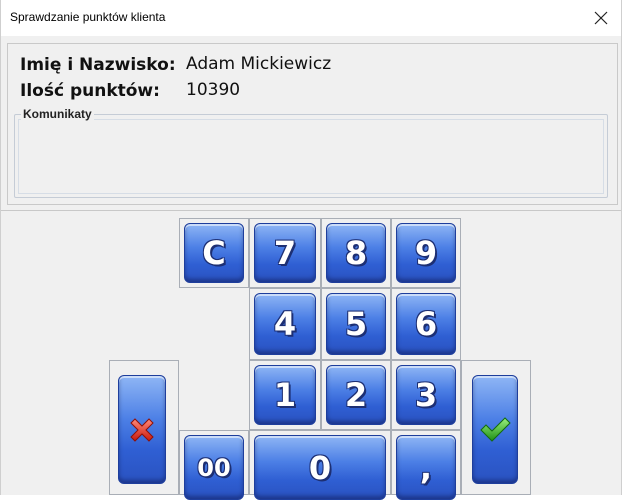 This screenshot has height=500, width=622. I want to click on close-button, so click(601, 18).